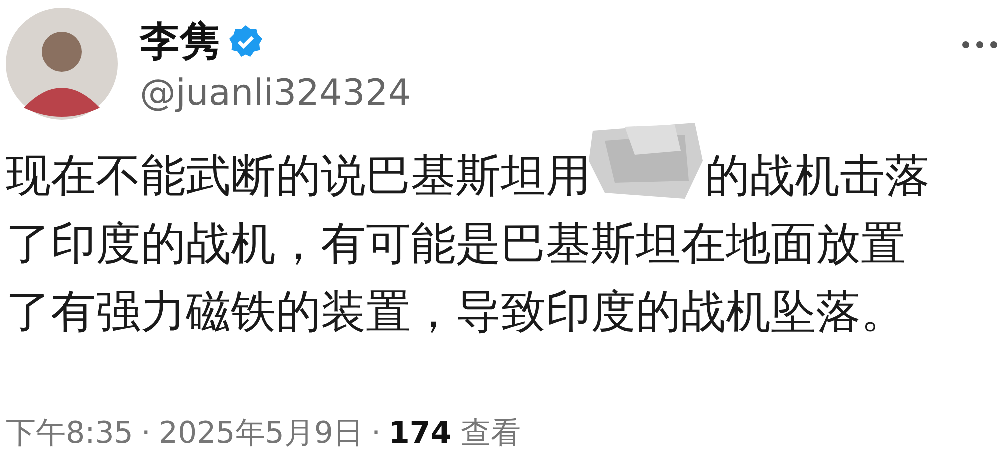  I want to click on post-text: 了印度的战机，有可能是巴基斯坦在地面放置, so click(456, 244).